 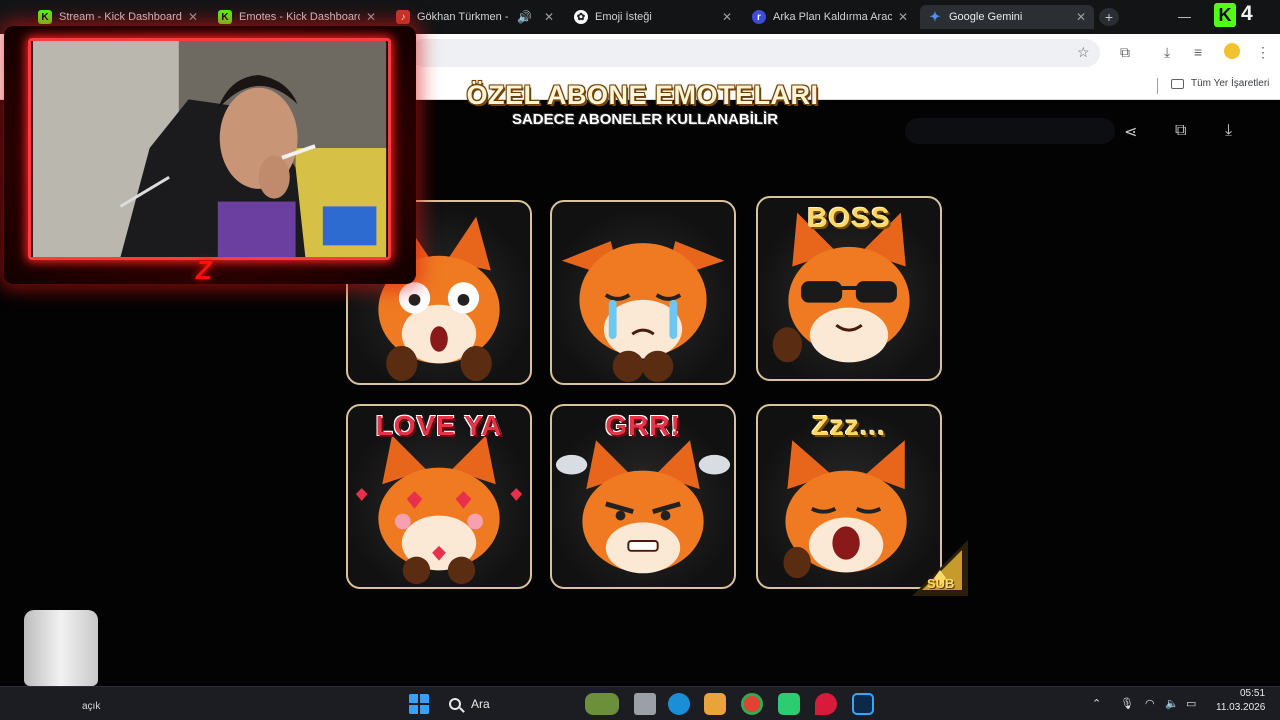 I want to click on tab-google-gemini: ✦ Google Gemini ✕, so click(x=1007, y=17).